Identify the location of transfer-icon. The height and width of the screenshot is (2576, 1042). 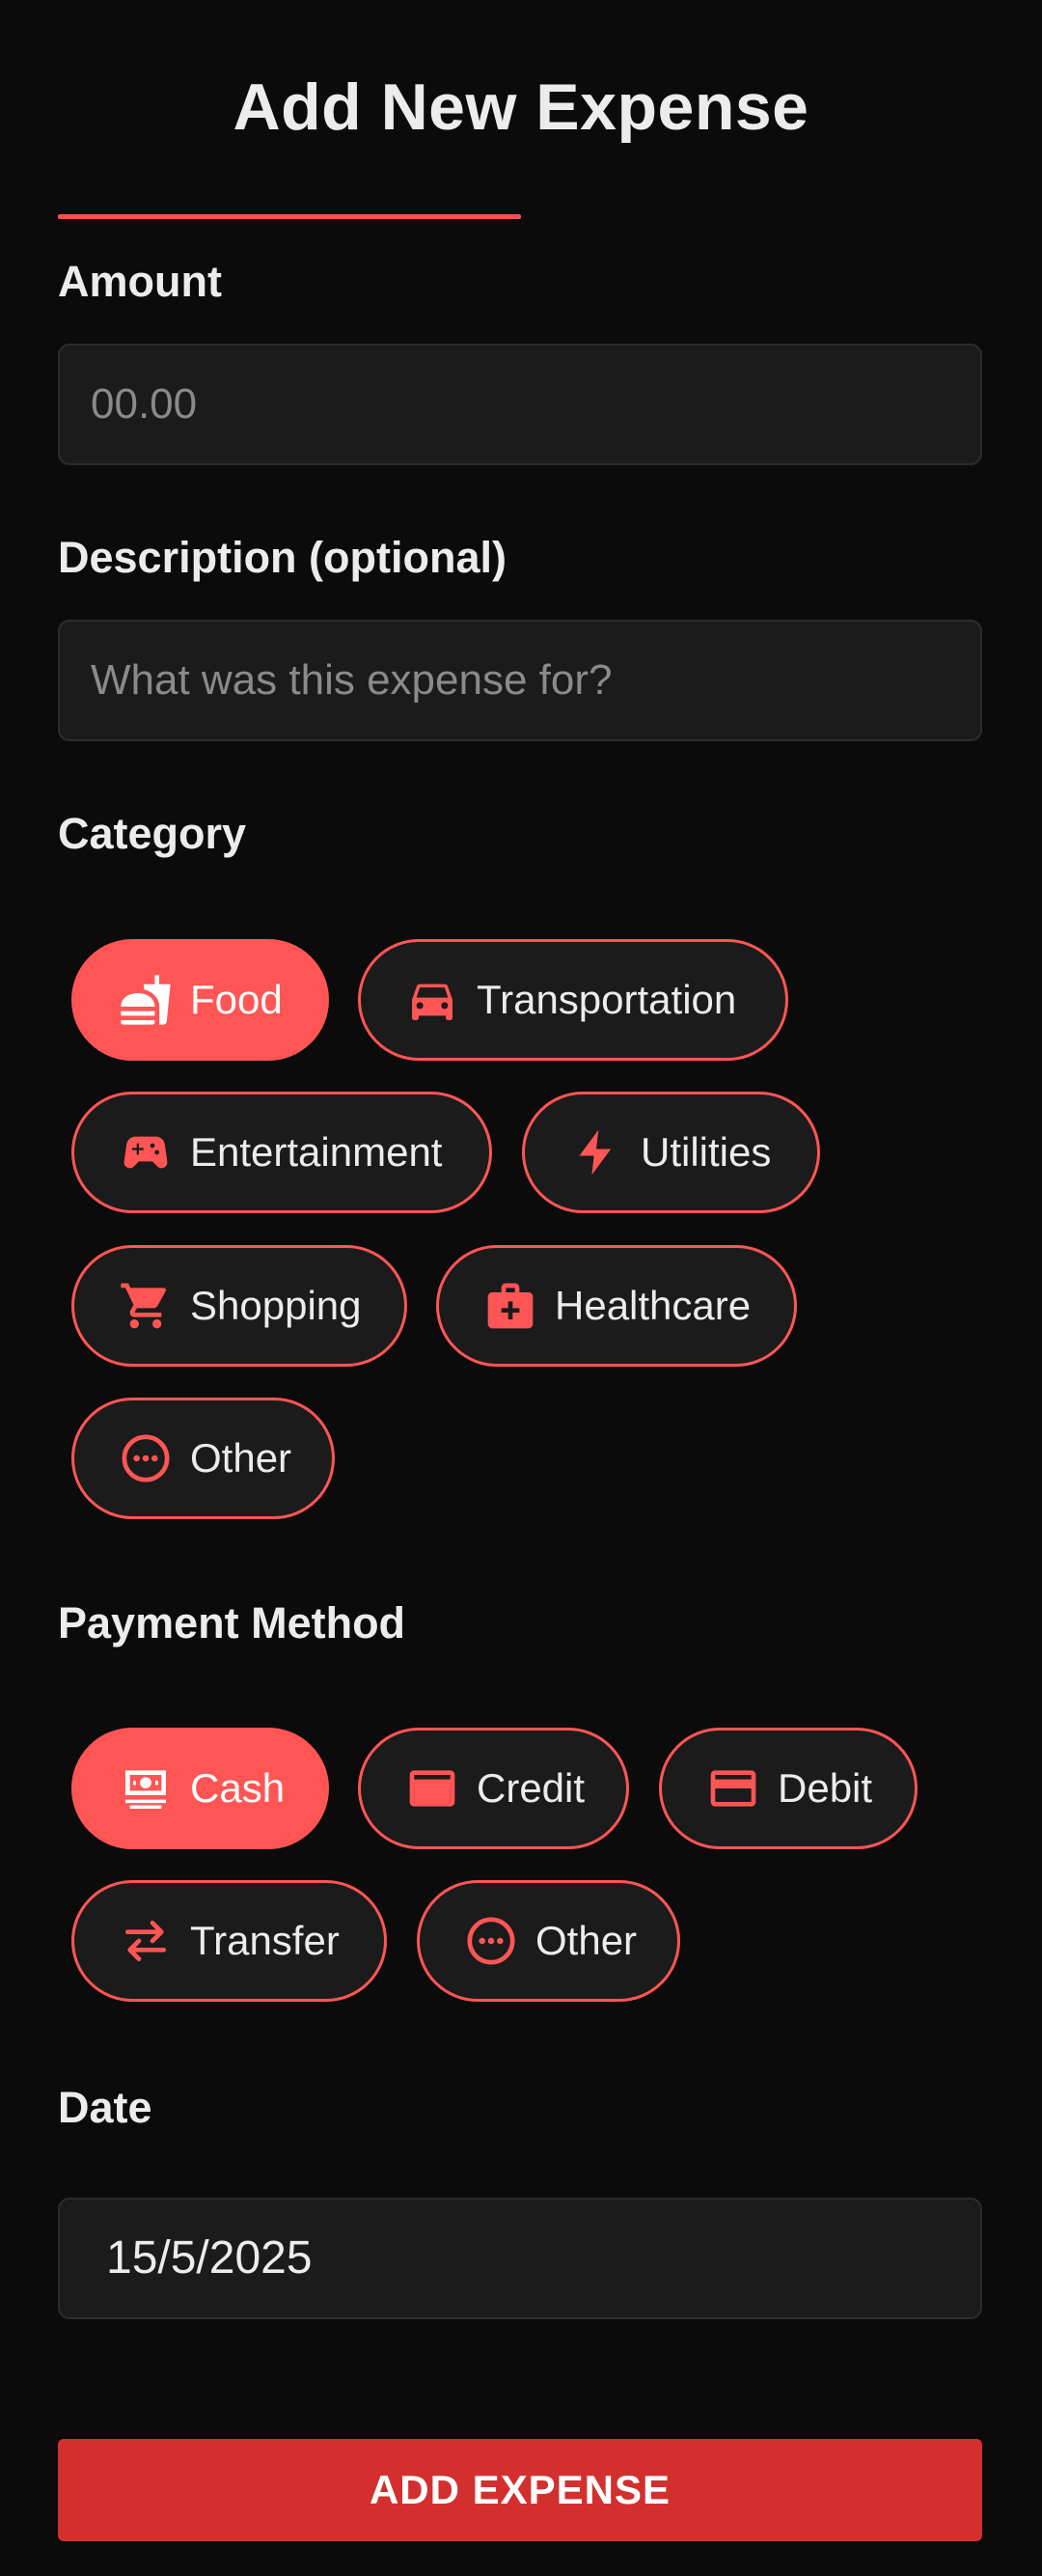
(146, 1941).